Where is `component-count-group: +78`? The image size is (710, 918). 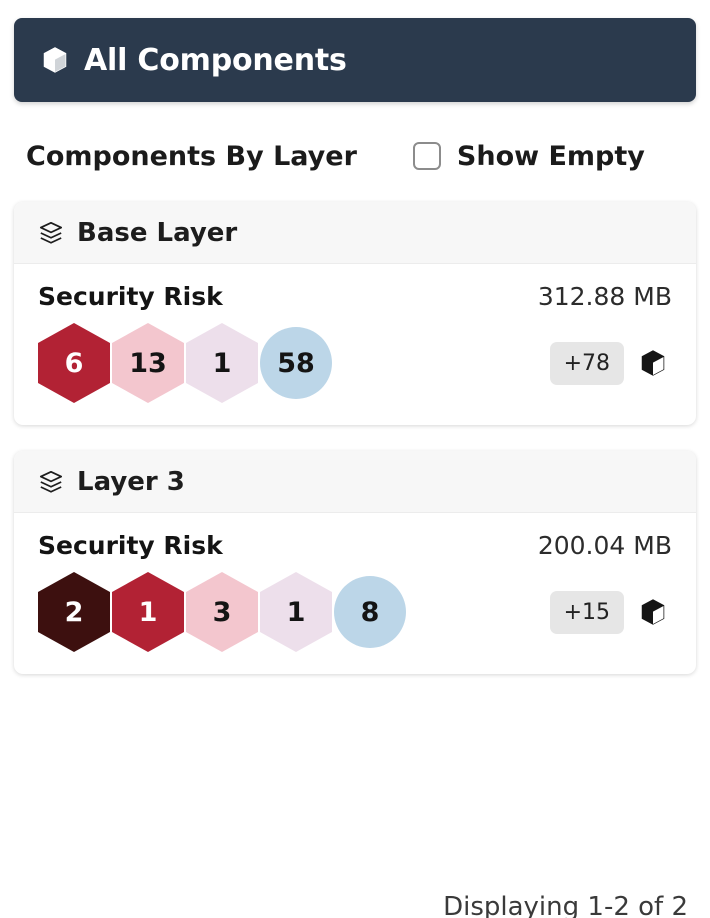 component-count-group: +78 is located at coordinates (610, 363).